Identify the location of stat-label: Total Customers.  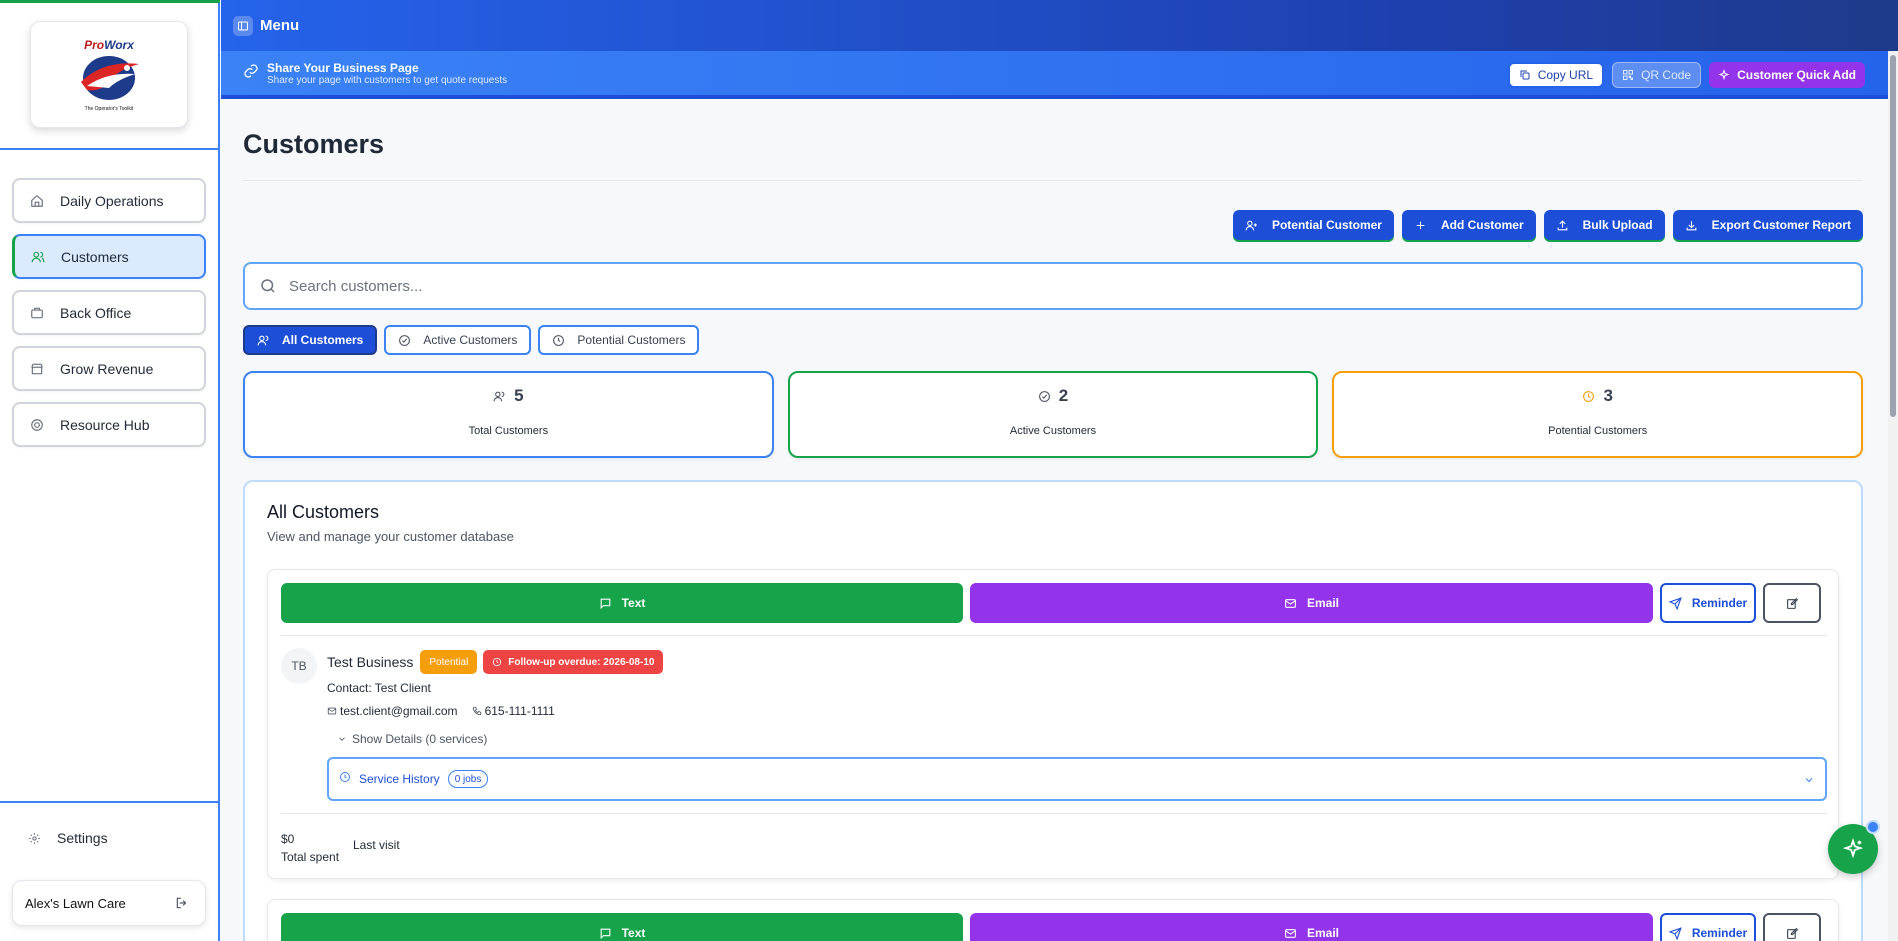
(508, 431).